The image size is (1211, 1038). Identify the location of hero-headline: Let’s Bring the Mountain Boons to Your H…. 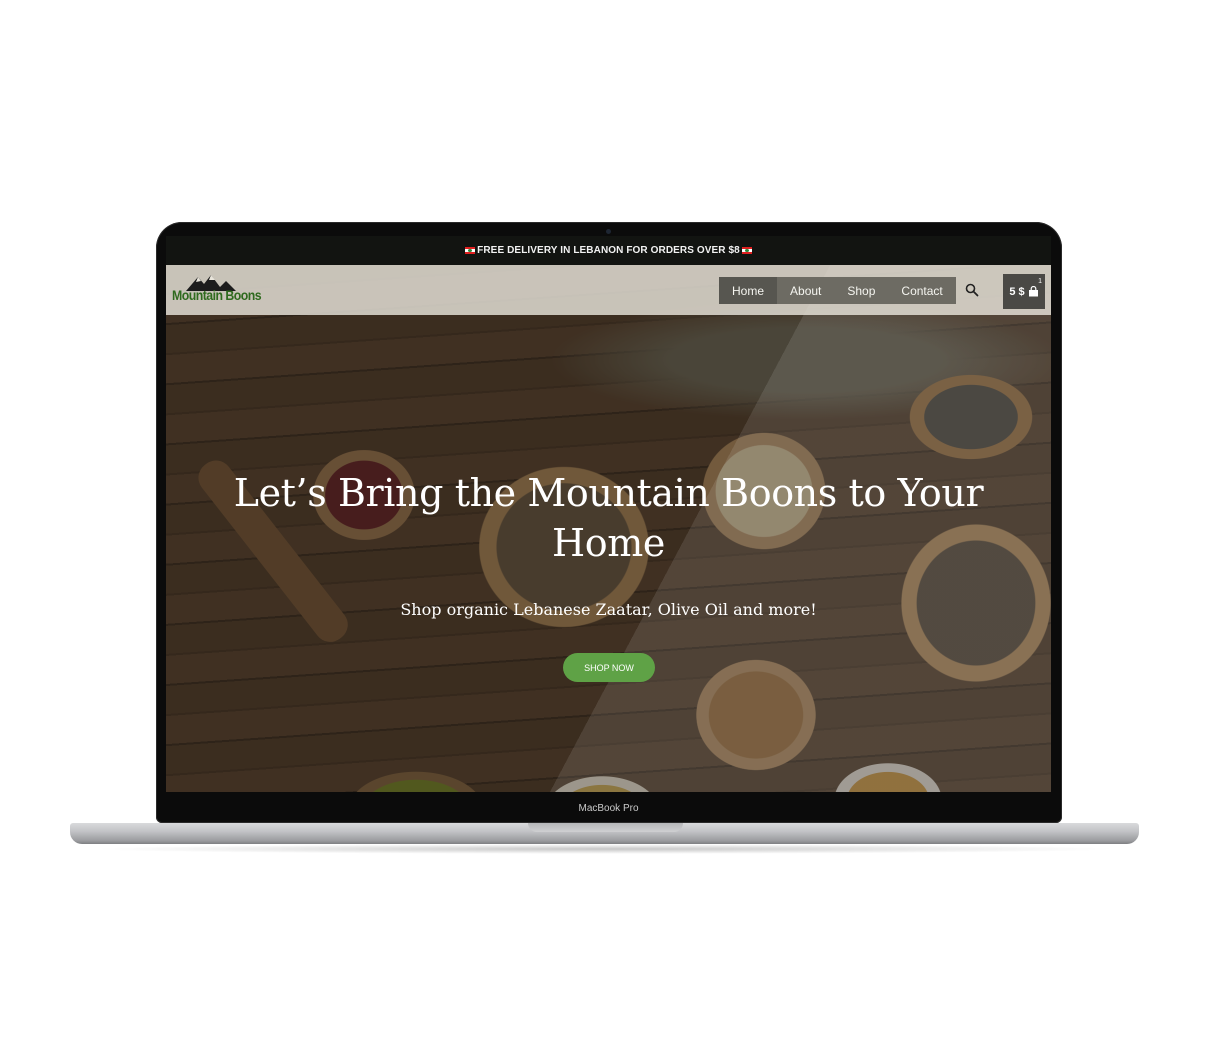
(608, 518).